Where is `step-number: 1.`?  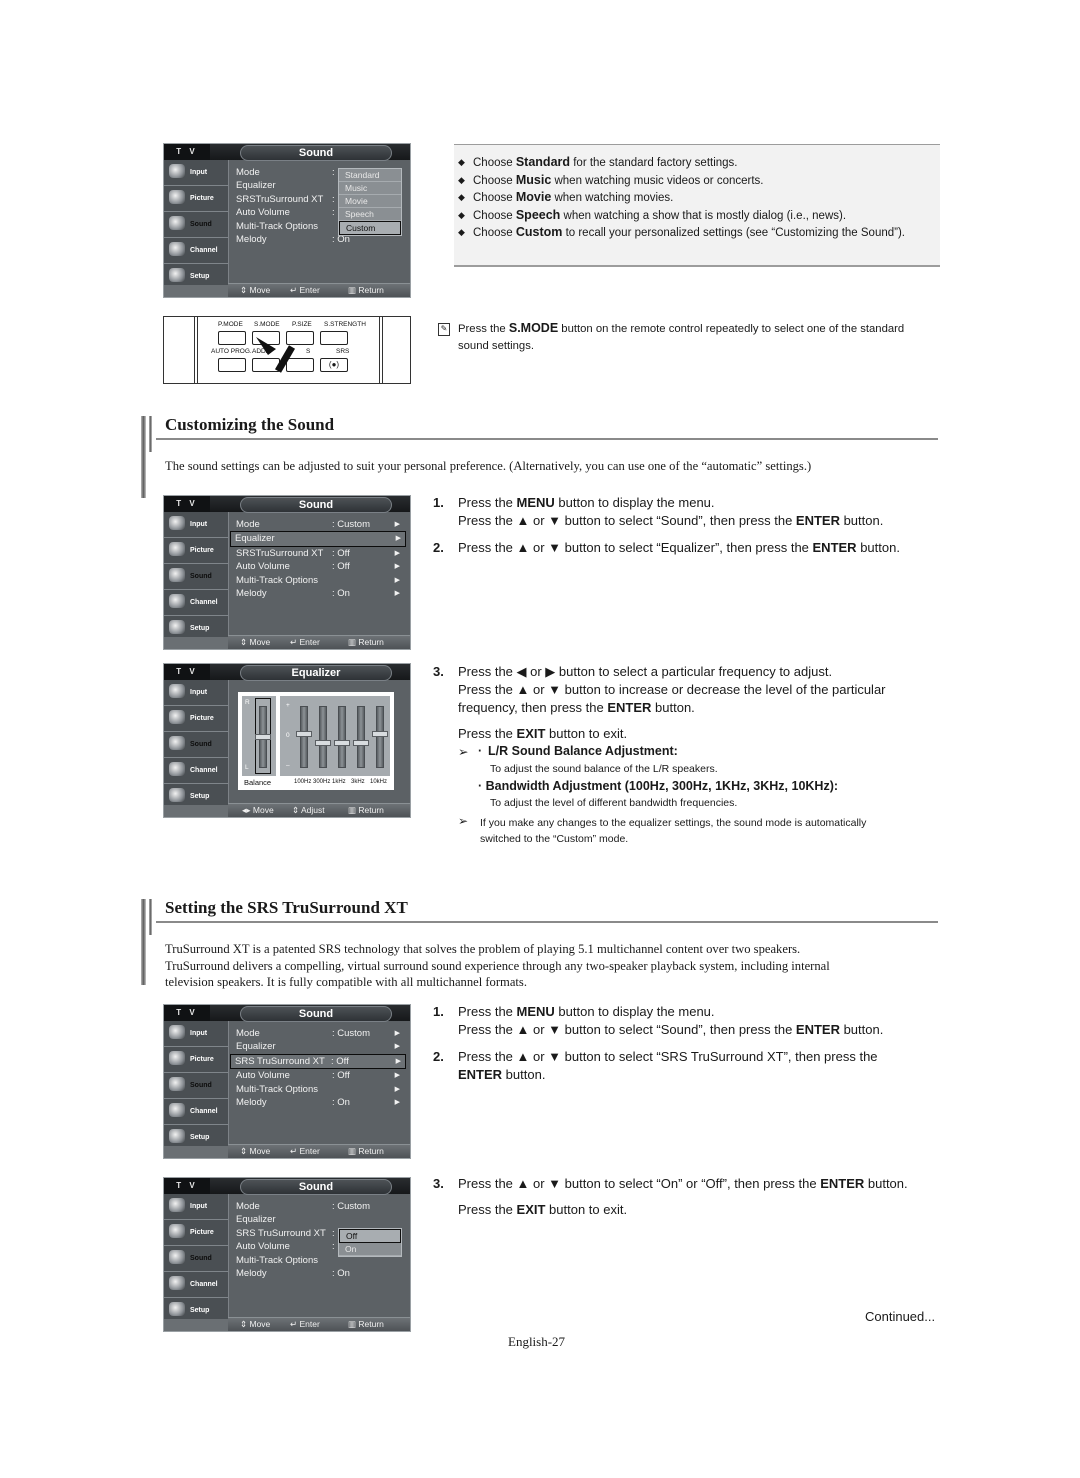
step-number: 1. is located at coordinates (438, 1011).